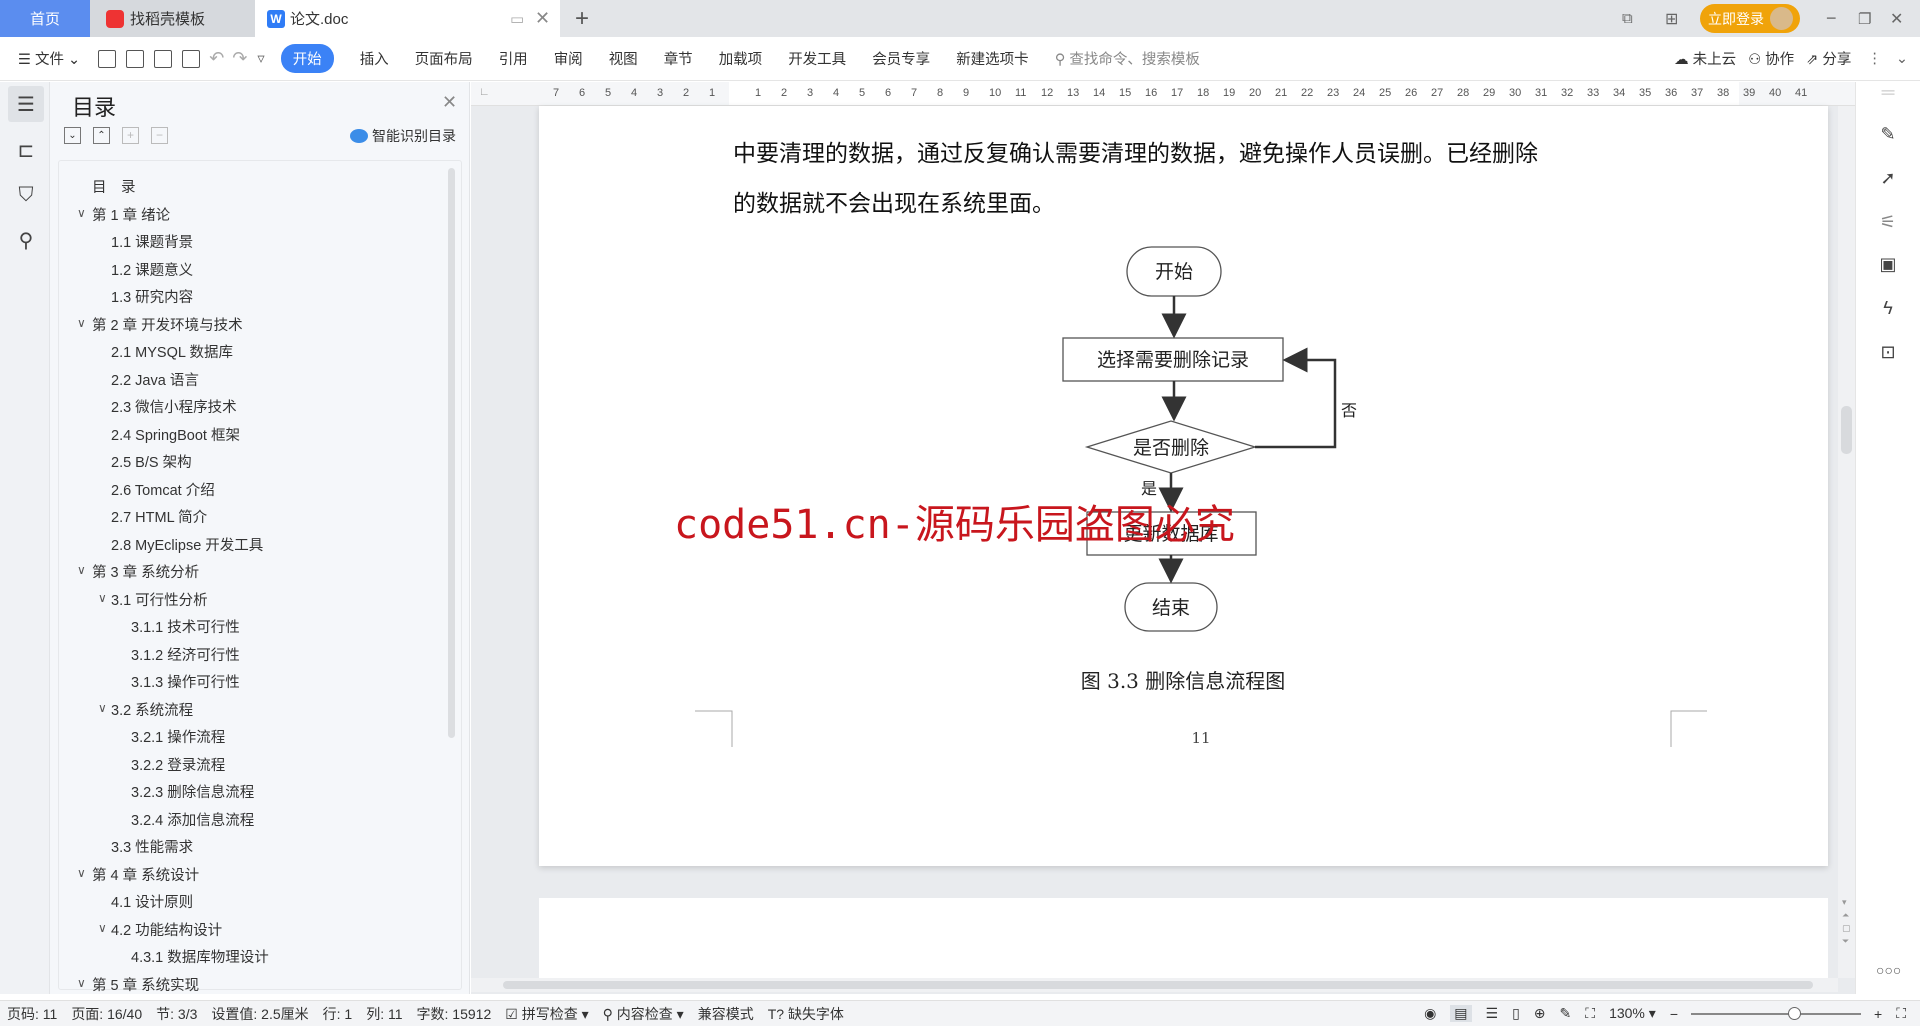  I want to click on search-icon: ⚲, so click(26, 240).